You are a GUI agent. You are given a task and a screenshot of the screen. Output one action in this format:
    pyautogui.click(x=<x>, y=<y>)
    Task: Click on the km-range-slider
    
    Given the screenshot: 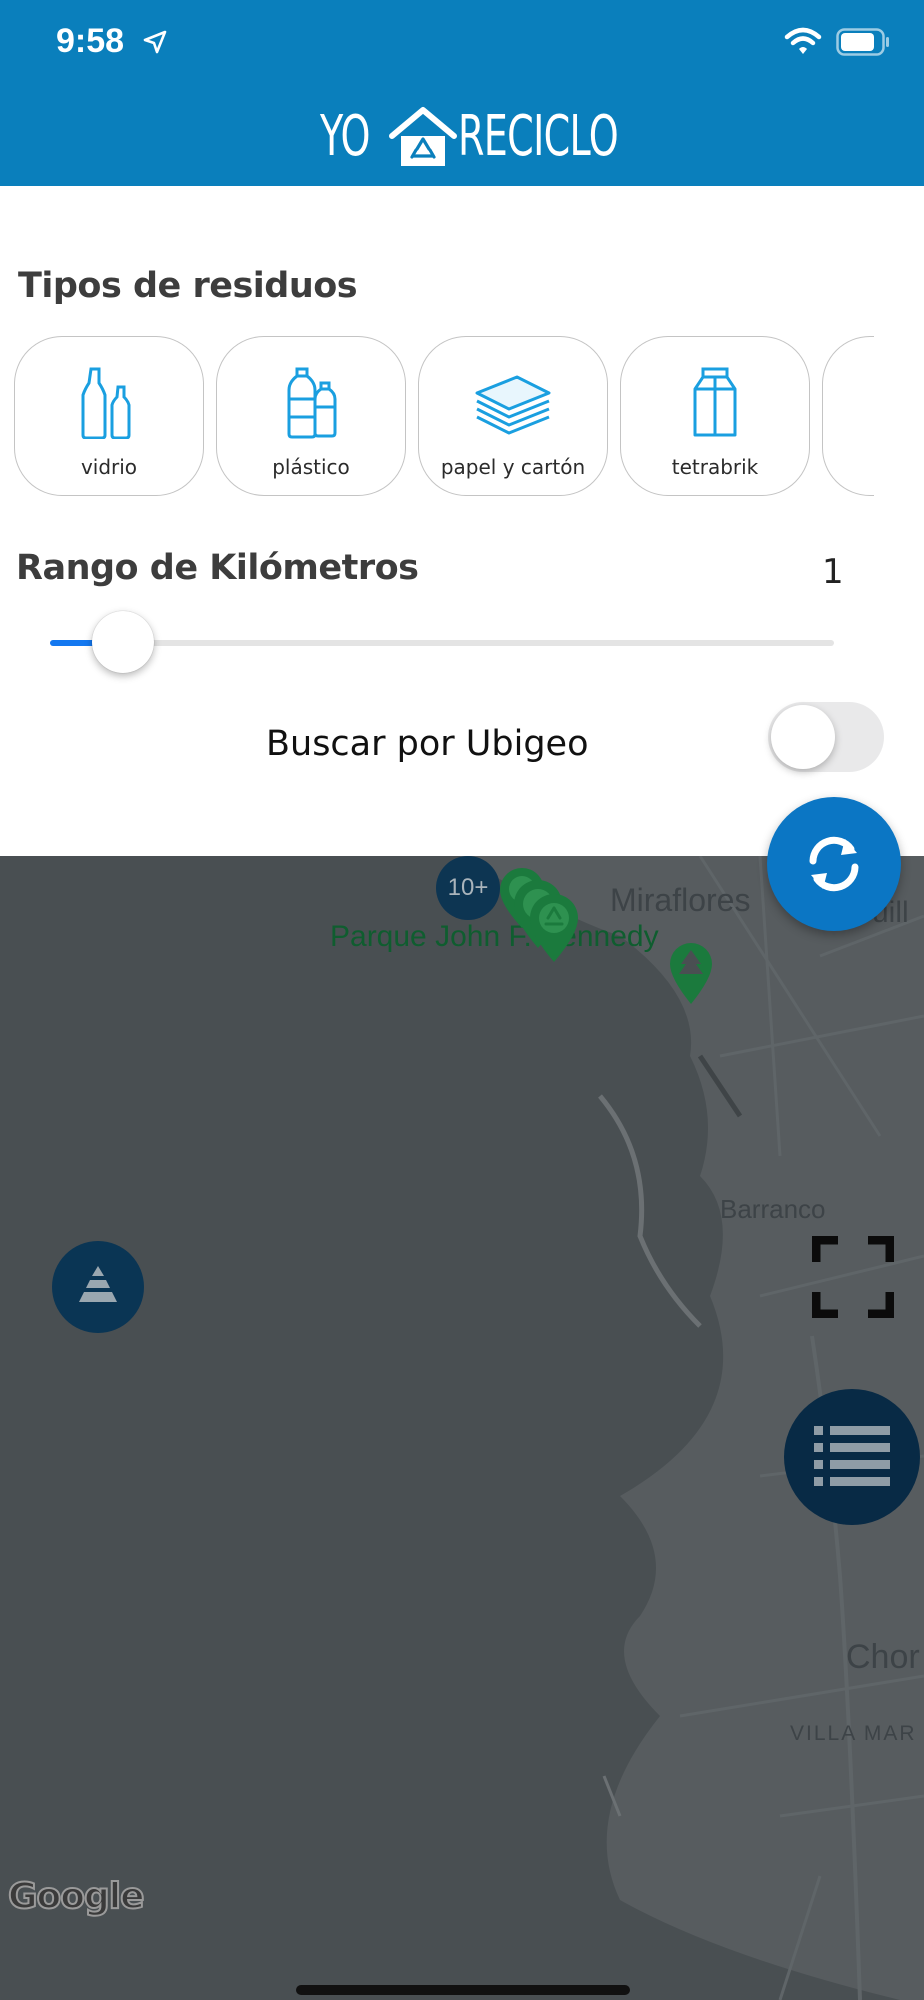 What is the action you would take?
    pyautogui.click(x=442, y=643)
    